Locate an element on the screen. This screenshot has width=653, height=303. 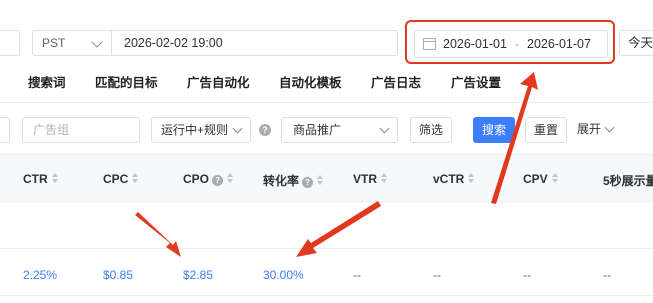
status-value: 运行中+规则 is located at coordinates (195, 130).